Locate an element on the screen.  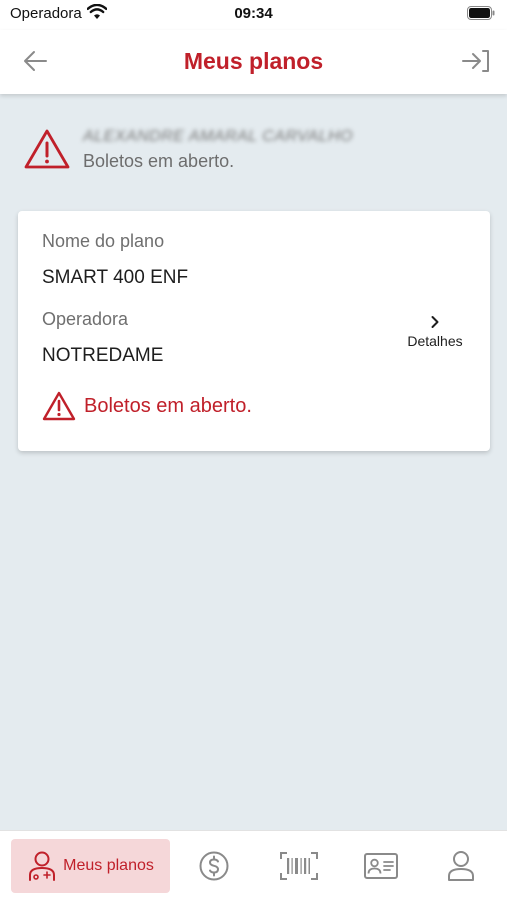
nav-item-meus-planos: Meus planos is located at coordinates (90, 866).